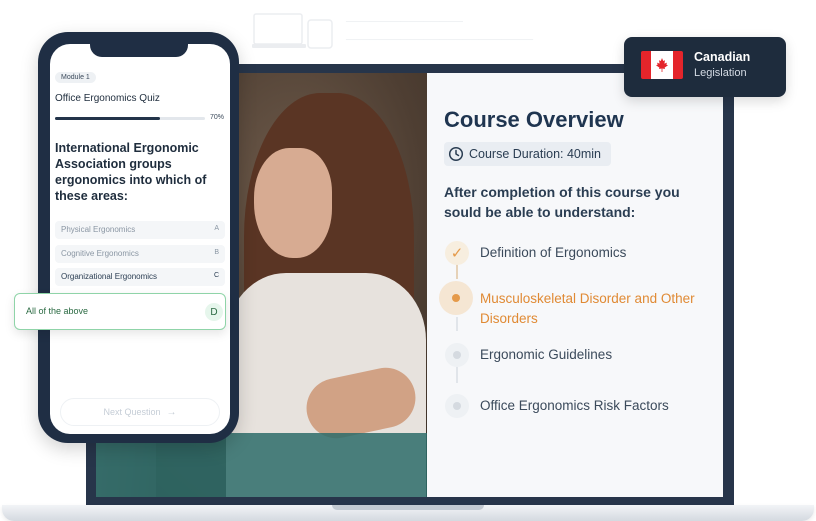 Image resolution: width=816 pixels, height=521 pixels. What do you see at coordinates (214, 312) in the screenshot?
I see `option-letter: D` at bounding box center [214, 312].